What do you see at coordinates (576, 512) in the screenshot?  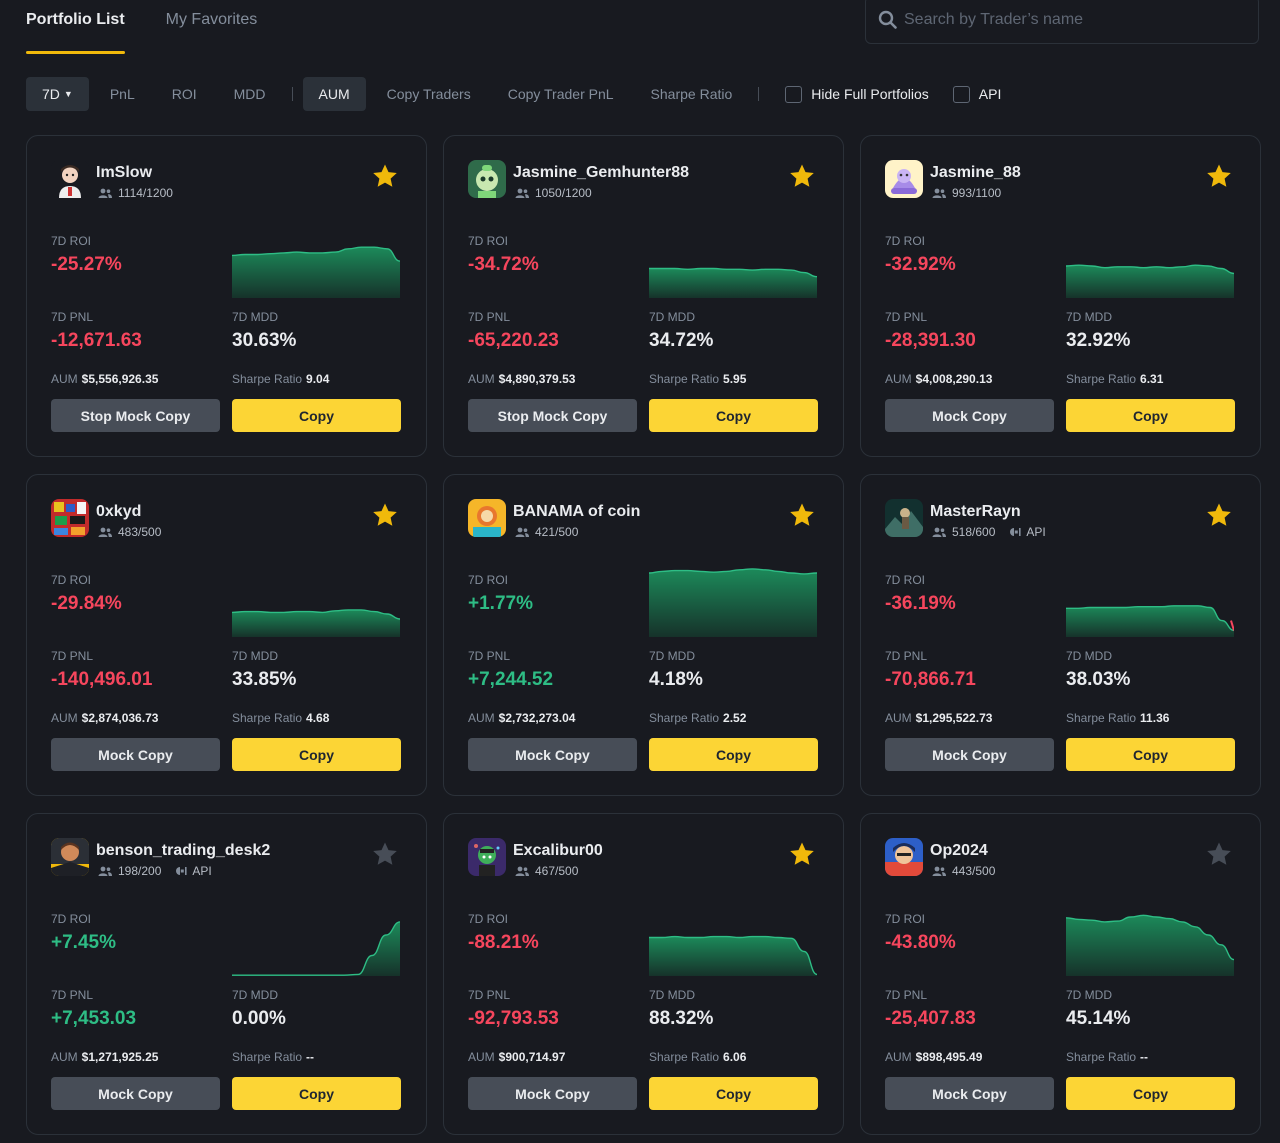 I see `trader-name: BANAMA of coin` at bounding box center [576, 512].